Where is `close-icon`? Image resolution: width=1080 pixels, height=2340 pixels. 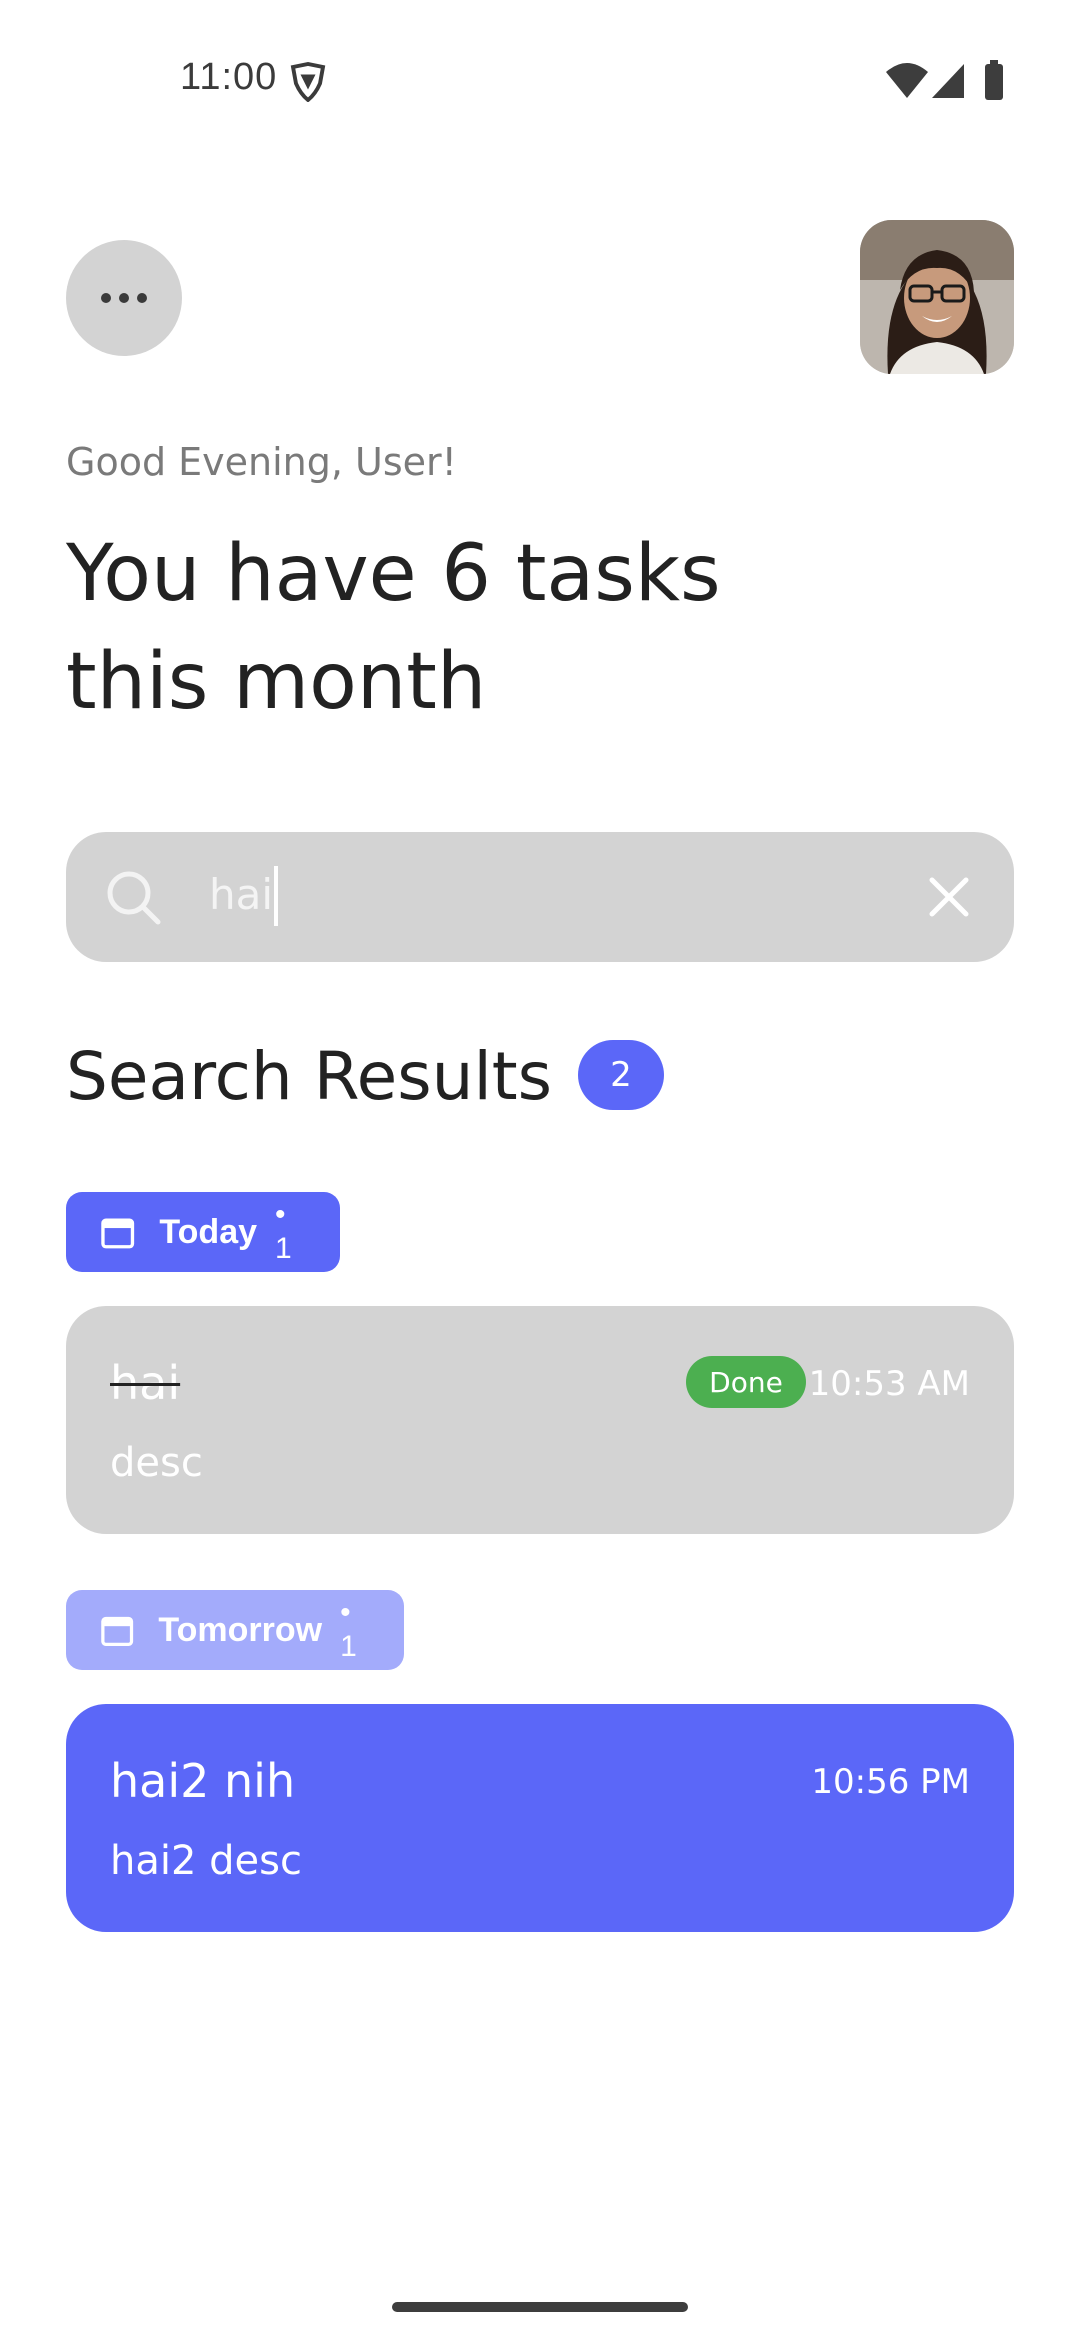
close-icon is located at coordinates (949, 897).